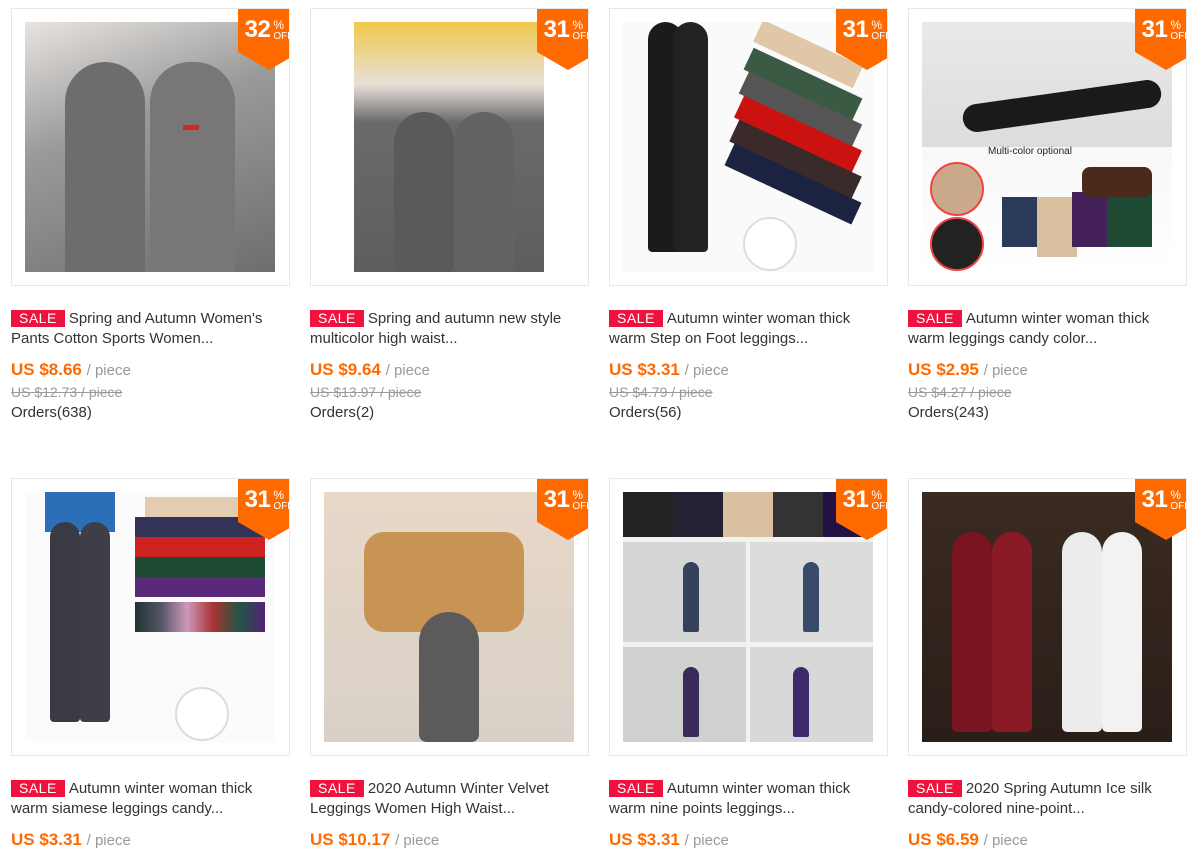  Describe the element at coordinates (960, 392) in the screenshot. I see `original-price: US $4.27 / piece` at that location.